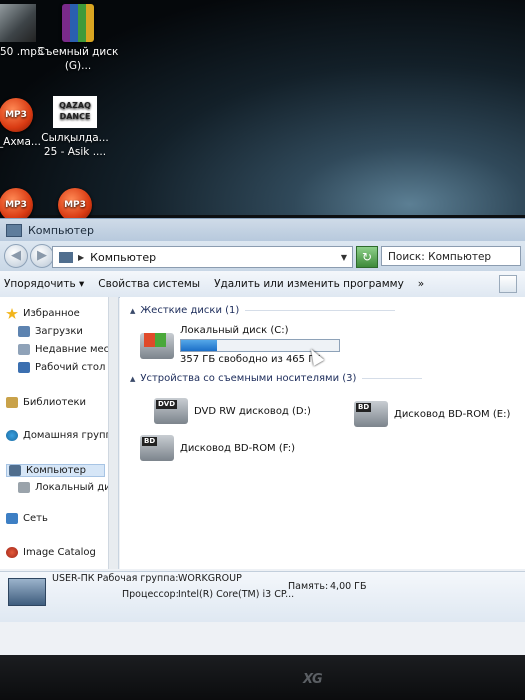 The image size is (525, 700). Describe the element at coordinates (234, 330) in the screenshot. I see `drive-c-name: Локальный диск (C:)` at that location.